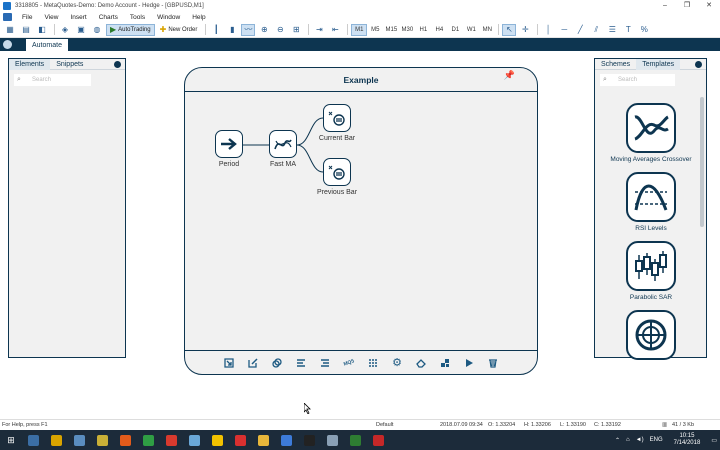 The height and width of the screenshot is (450, 720). What do you see at coordinates (81, 30) in the screenshot?
I see `toolbox-icon: ▣` at bounding box center [81, 30].